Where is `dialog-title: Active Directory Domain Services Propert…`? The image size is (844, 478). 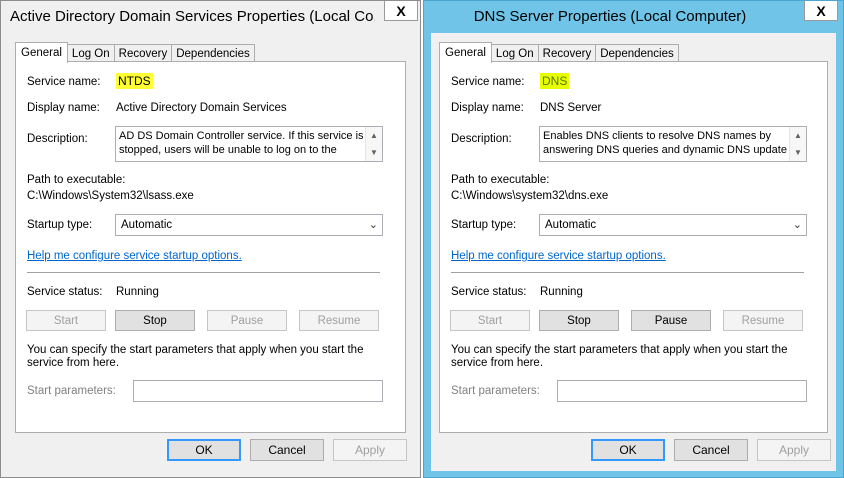
dialog-title: Active Directory Domain Services Propert… is located at coordinates (192, 16).